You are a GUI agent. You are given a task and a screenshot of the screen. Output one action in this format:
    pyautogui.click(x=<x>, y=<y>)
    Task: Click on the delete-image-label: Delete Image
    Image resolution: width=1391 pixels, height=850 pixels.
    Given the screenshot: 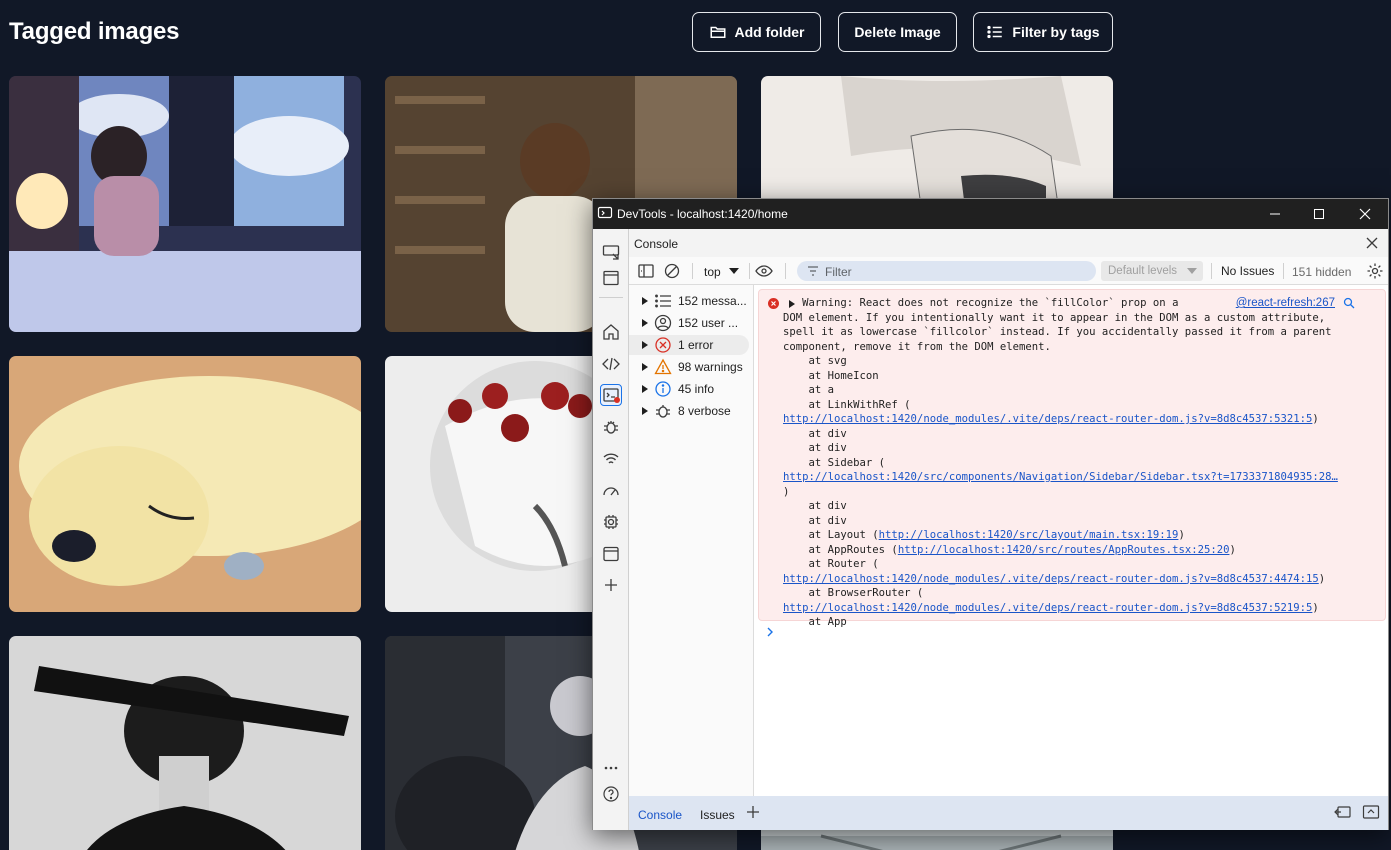 What is the action you would take?
    pyautogui.click(x=897, y=32)
    